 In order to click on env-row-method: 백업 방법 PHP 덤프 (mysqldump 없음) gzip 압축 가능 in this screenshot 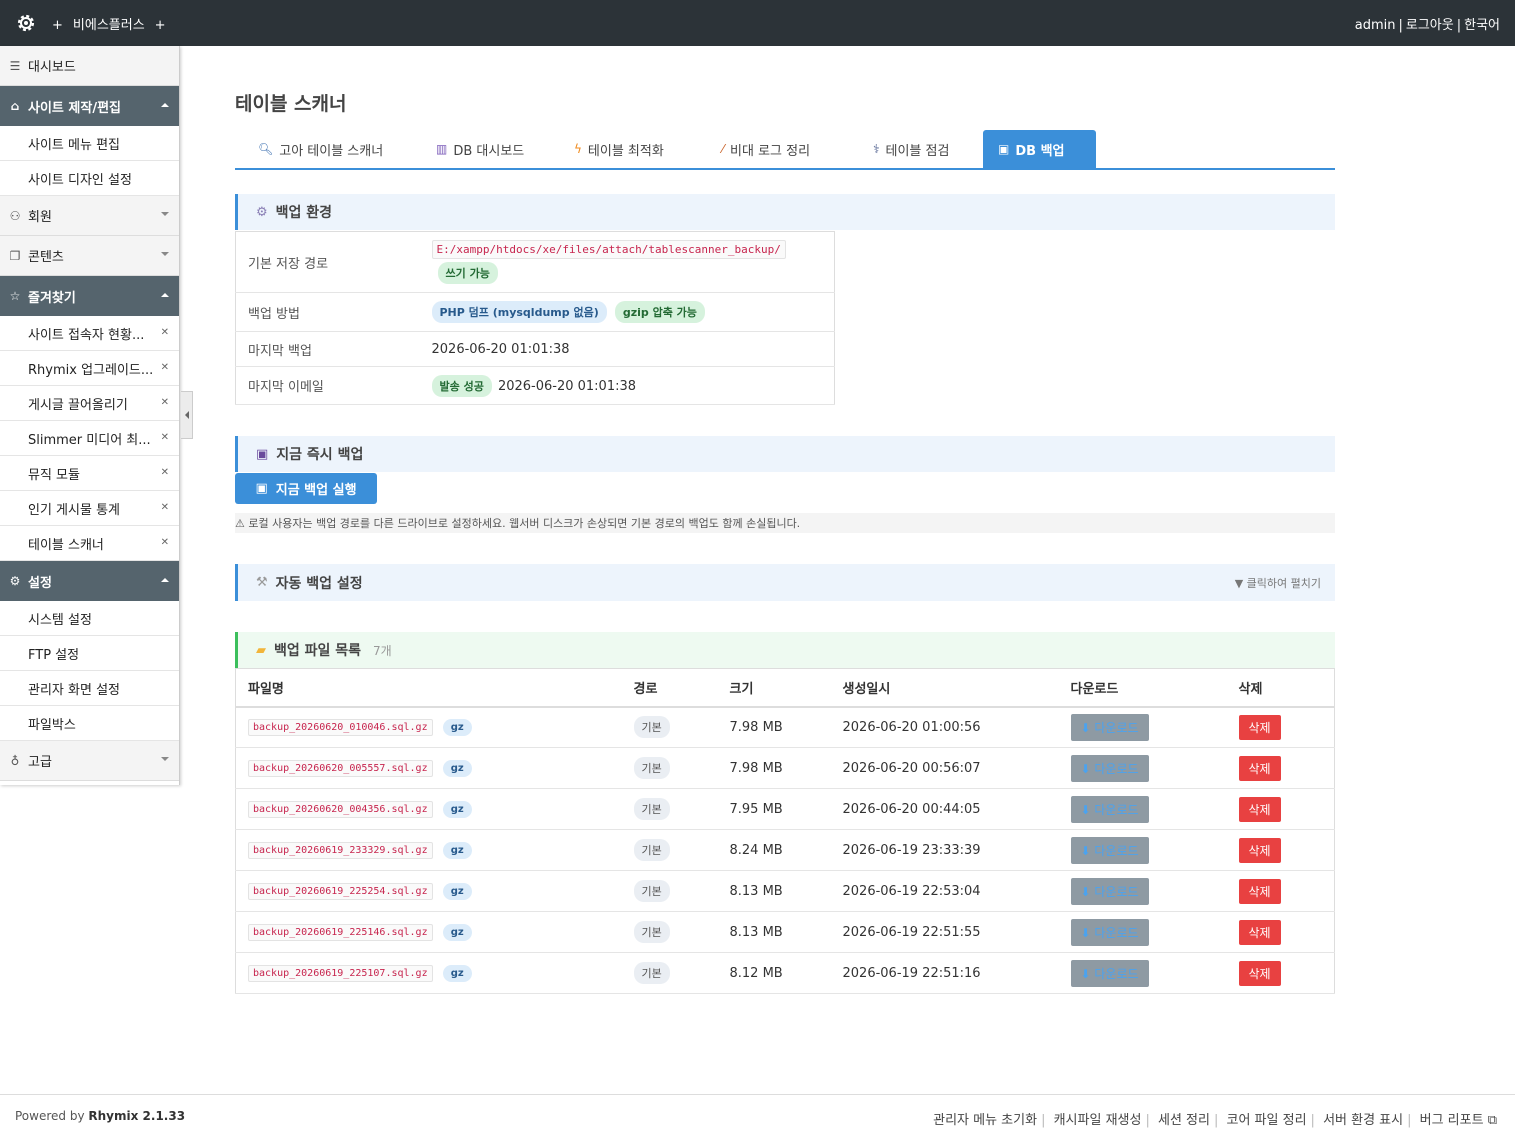, I will do `click(535, 312)`.